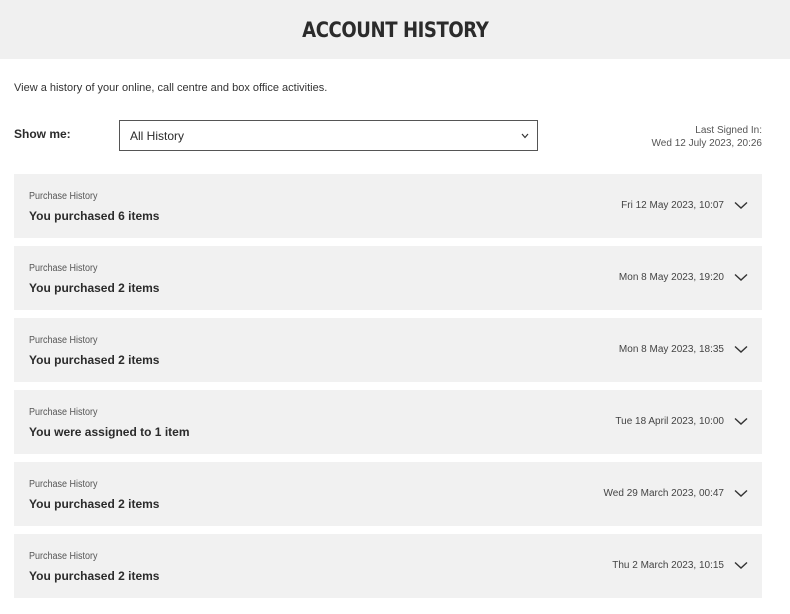 The width and height of the screenshot is (790, 614). I want to click on history-item-summary: You purchased 6 items, so click(94, 216).